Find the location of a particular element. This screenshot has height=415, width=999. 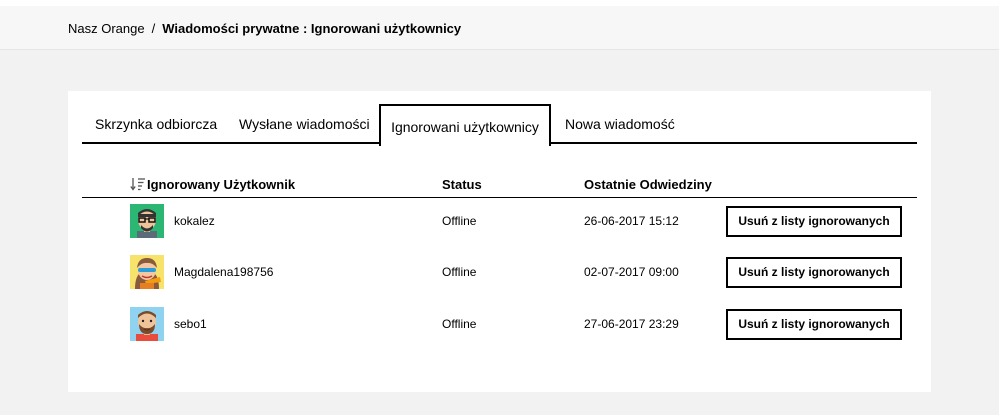

avatar-glasses-man-icon is located at coordinates (147, 221).